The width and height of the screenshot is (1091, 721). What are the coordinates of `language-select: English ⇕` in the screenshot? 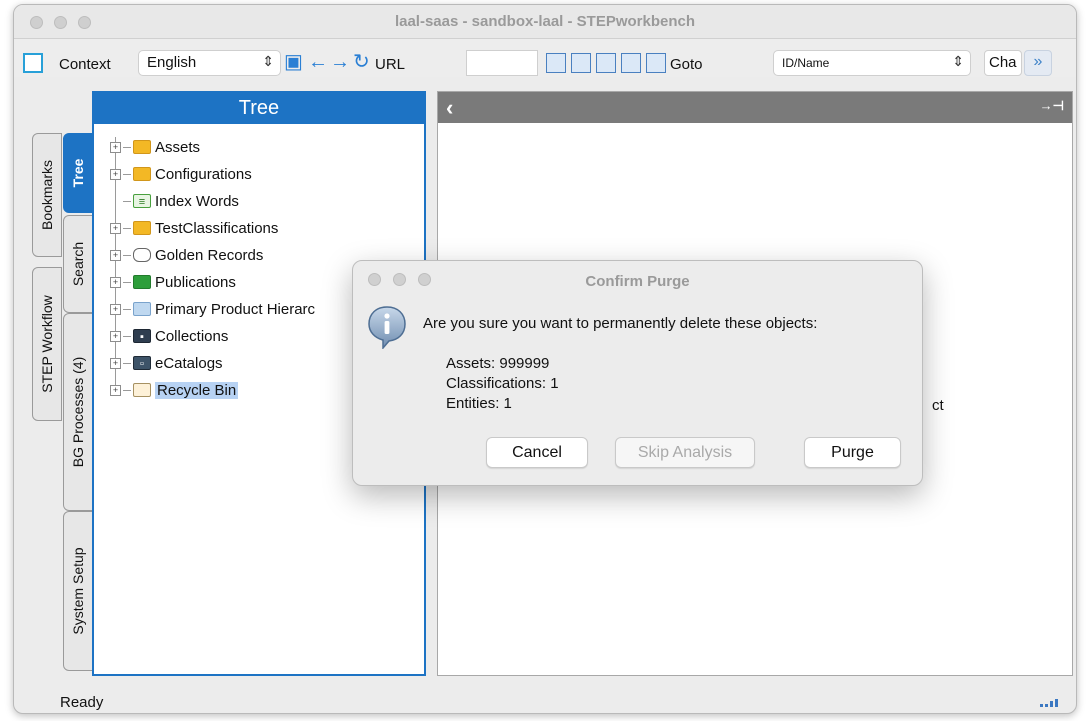 It's located at (209, 63).